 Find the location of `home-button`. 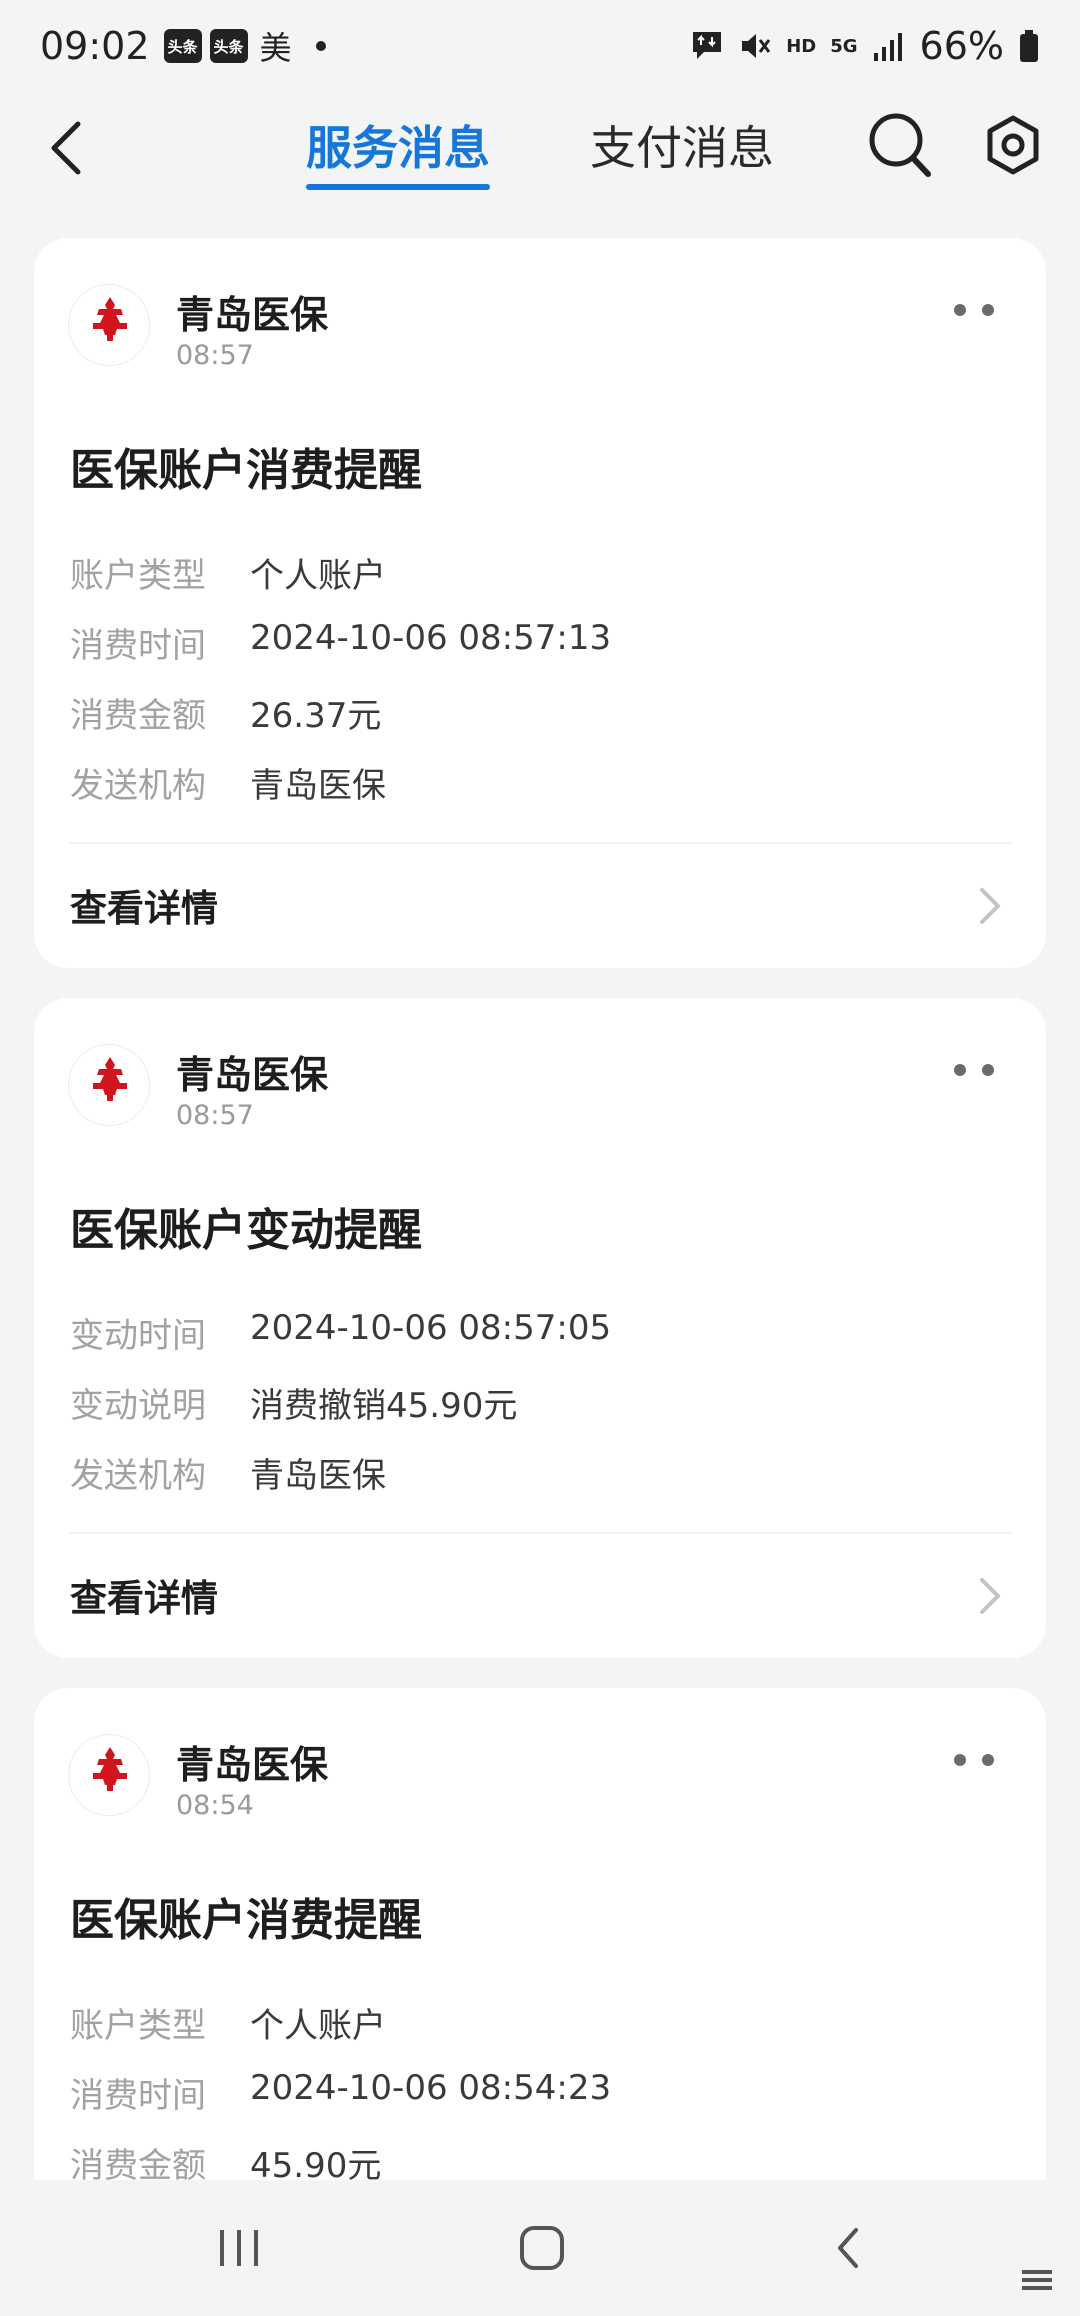

home-button is located at coordinates (542, 2248).